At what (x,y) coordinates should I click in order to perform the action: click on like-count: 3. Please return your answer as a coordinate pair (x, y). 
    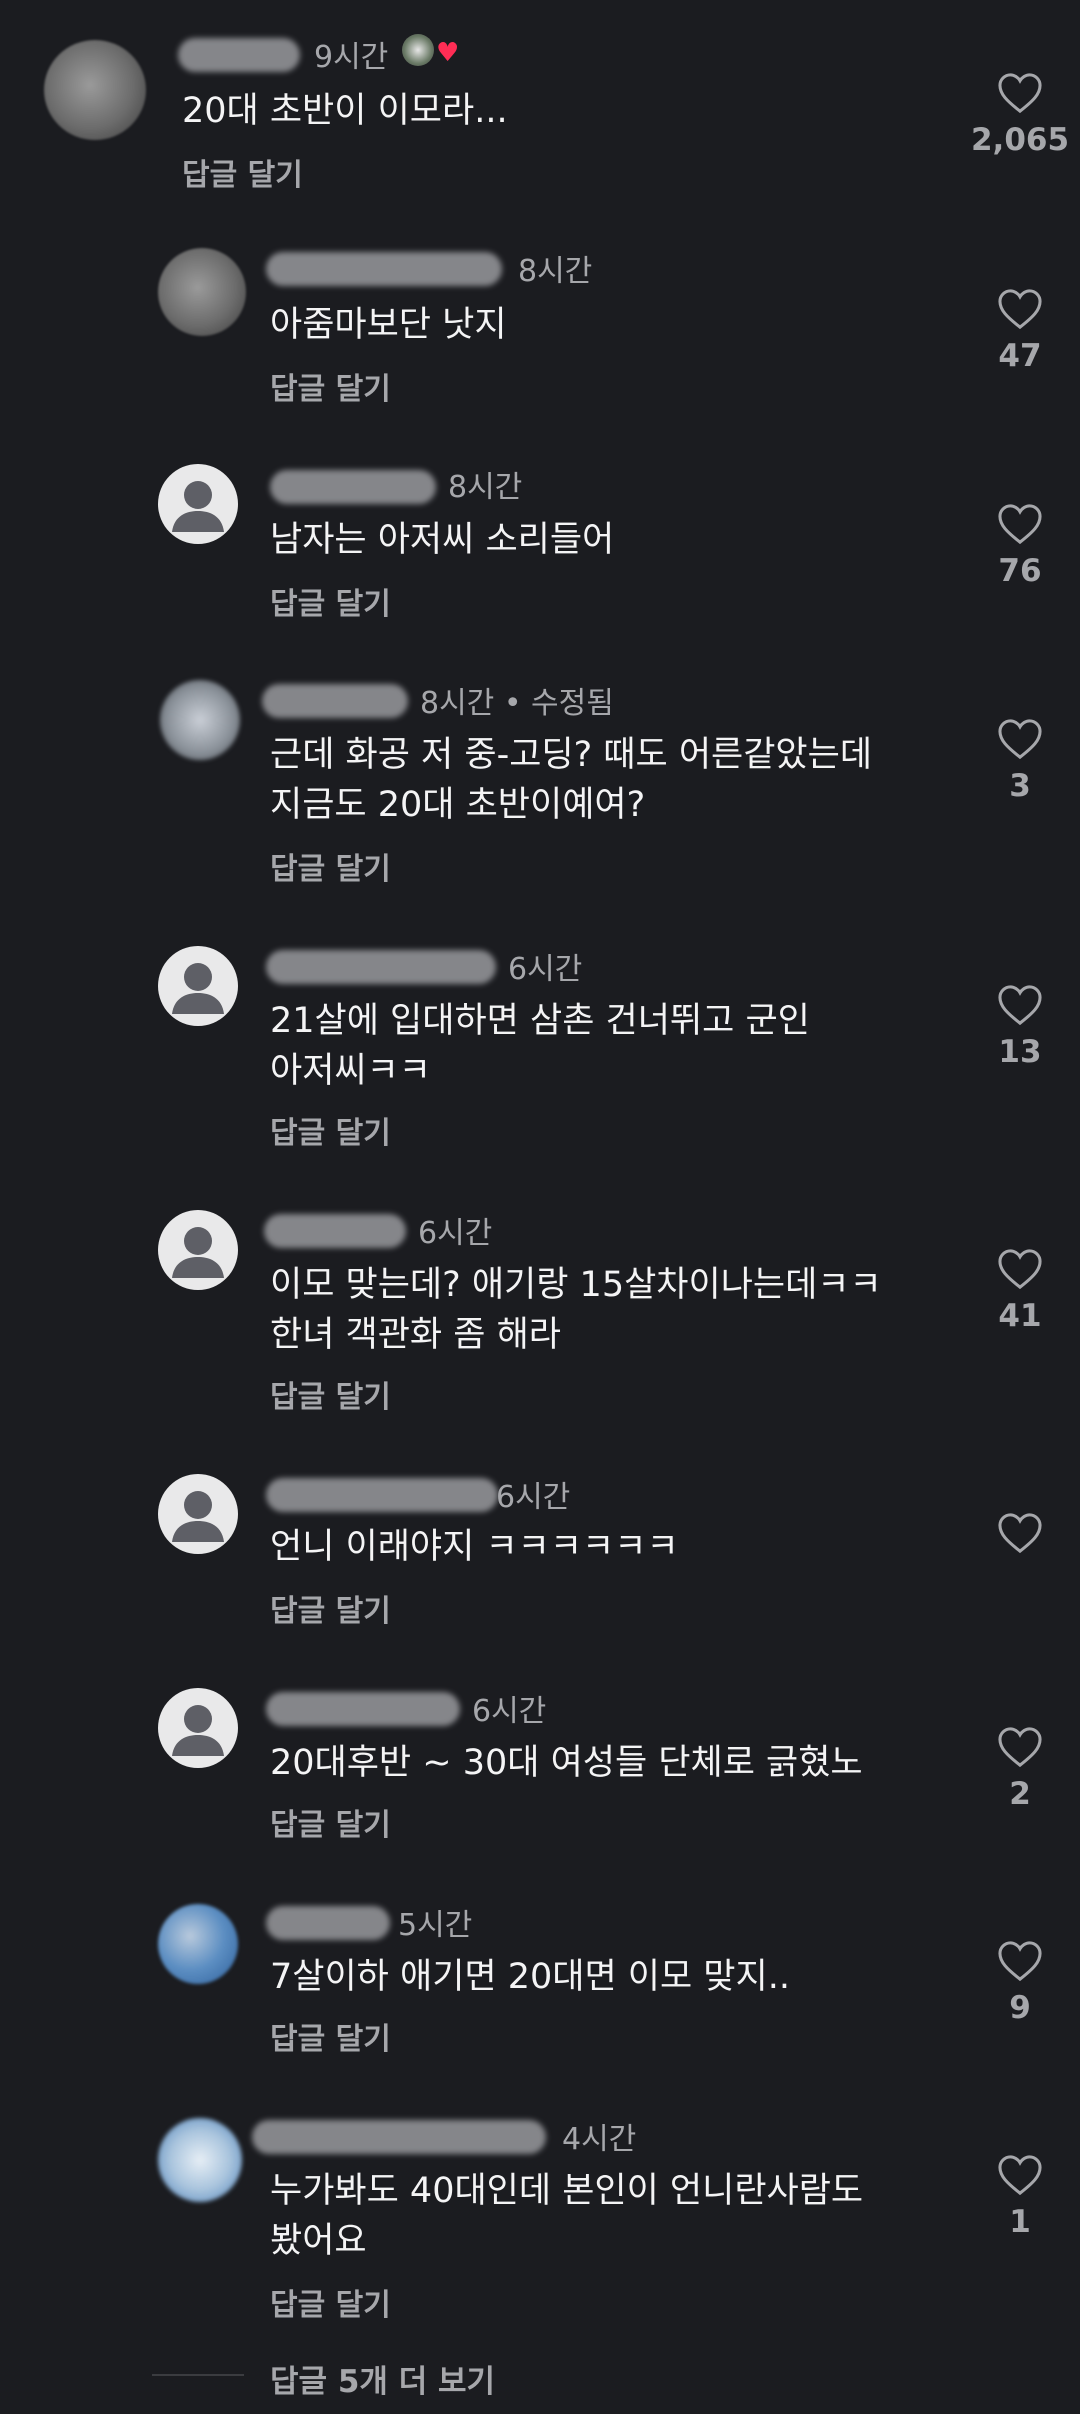
    Looking at the image, I should click on (1020, 786).